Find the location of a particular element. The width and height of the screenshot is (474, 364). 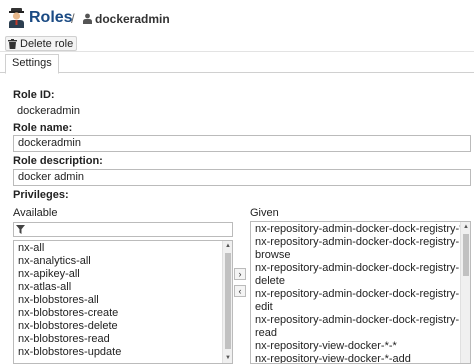

trash-icon is located at coordinates (12, 43).